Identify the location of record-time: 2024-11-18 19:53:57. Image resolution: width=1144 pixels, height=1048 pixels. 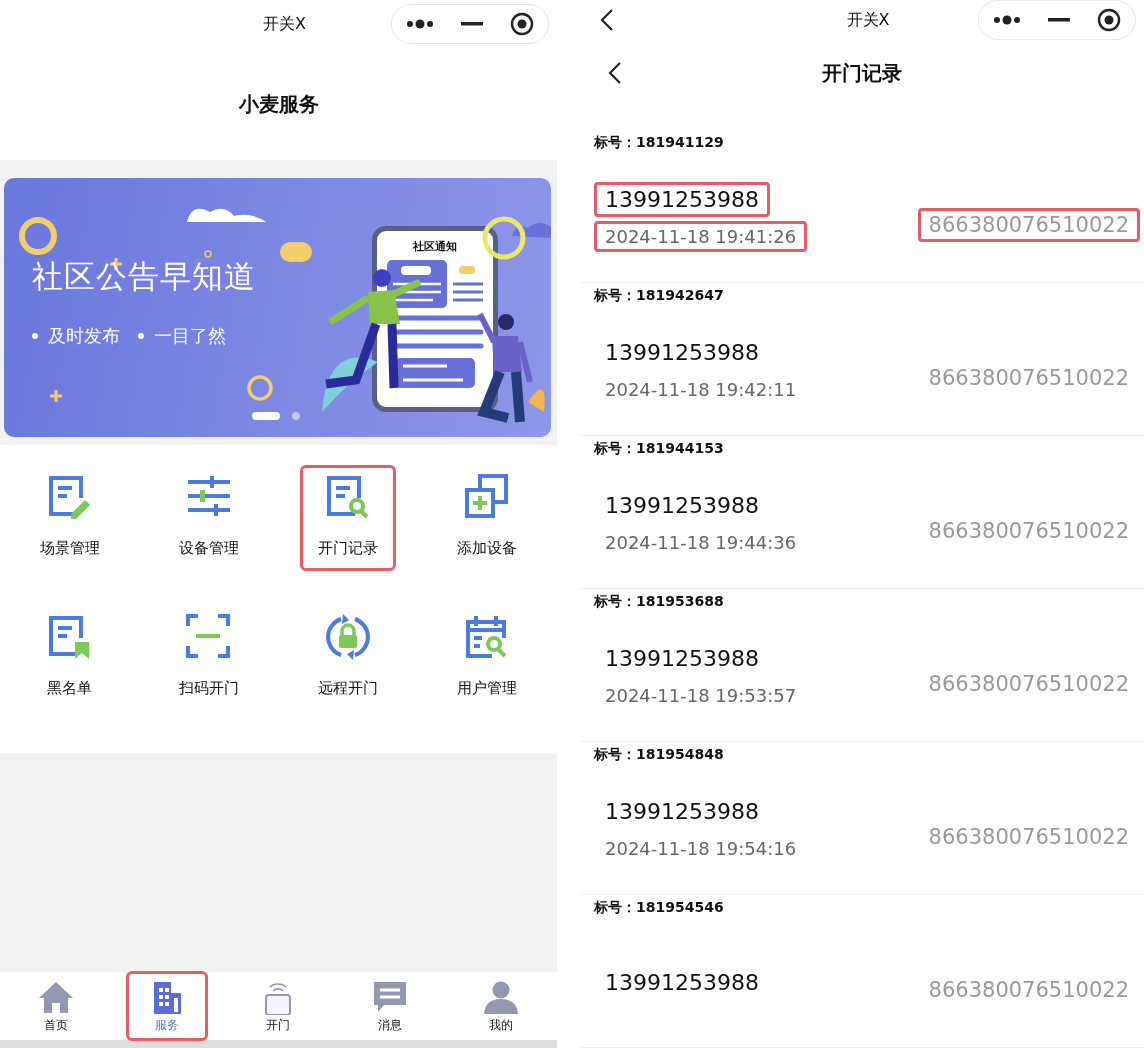
(701, 696).